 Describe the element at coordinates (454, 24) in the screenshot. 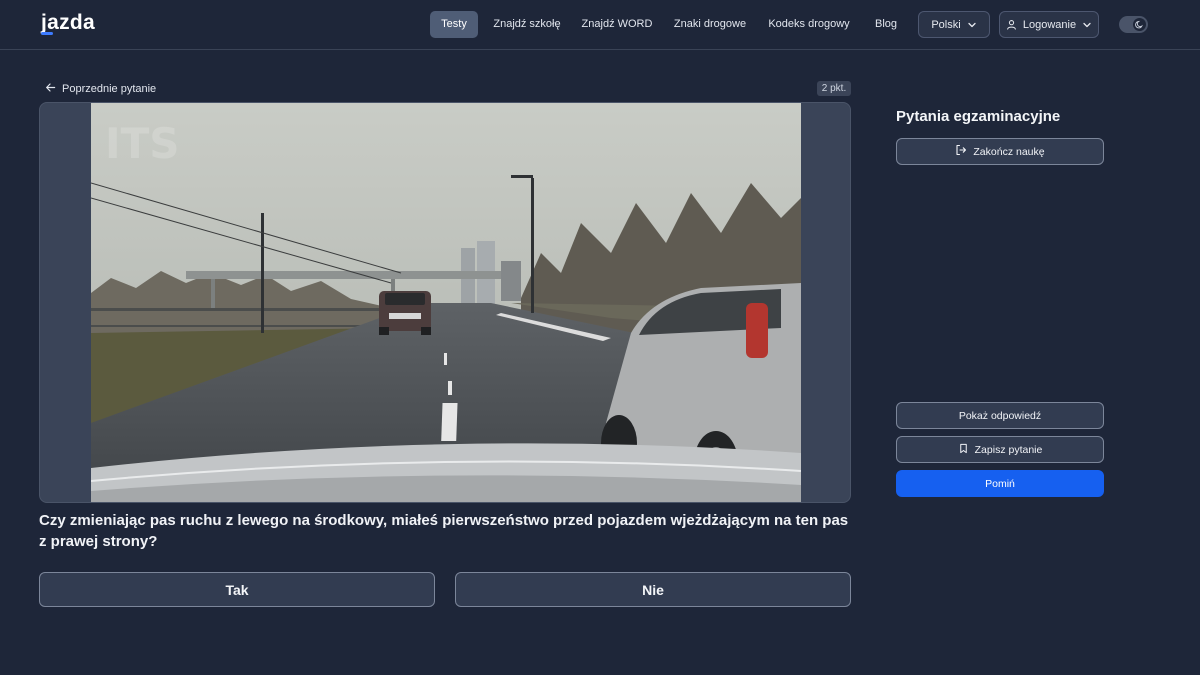

I see `nav-item-testy: Testy` at that location.